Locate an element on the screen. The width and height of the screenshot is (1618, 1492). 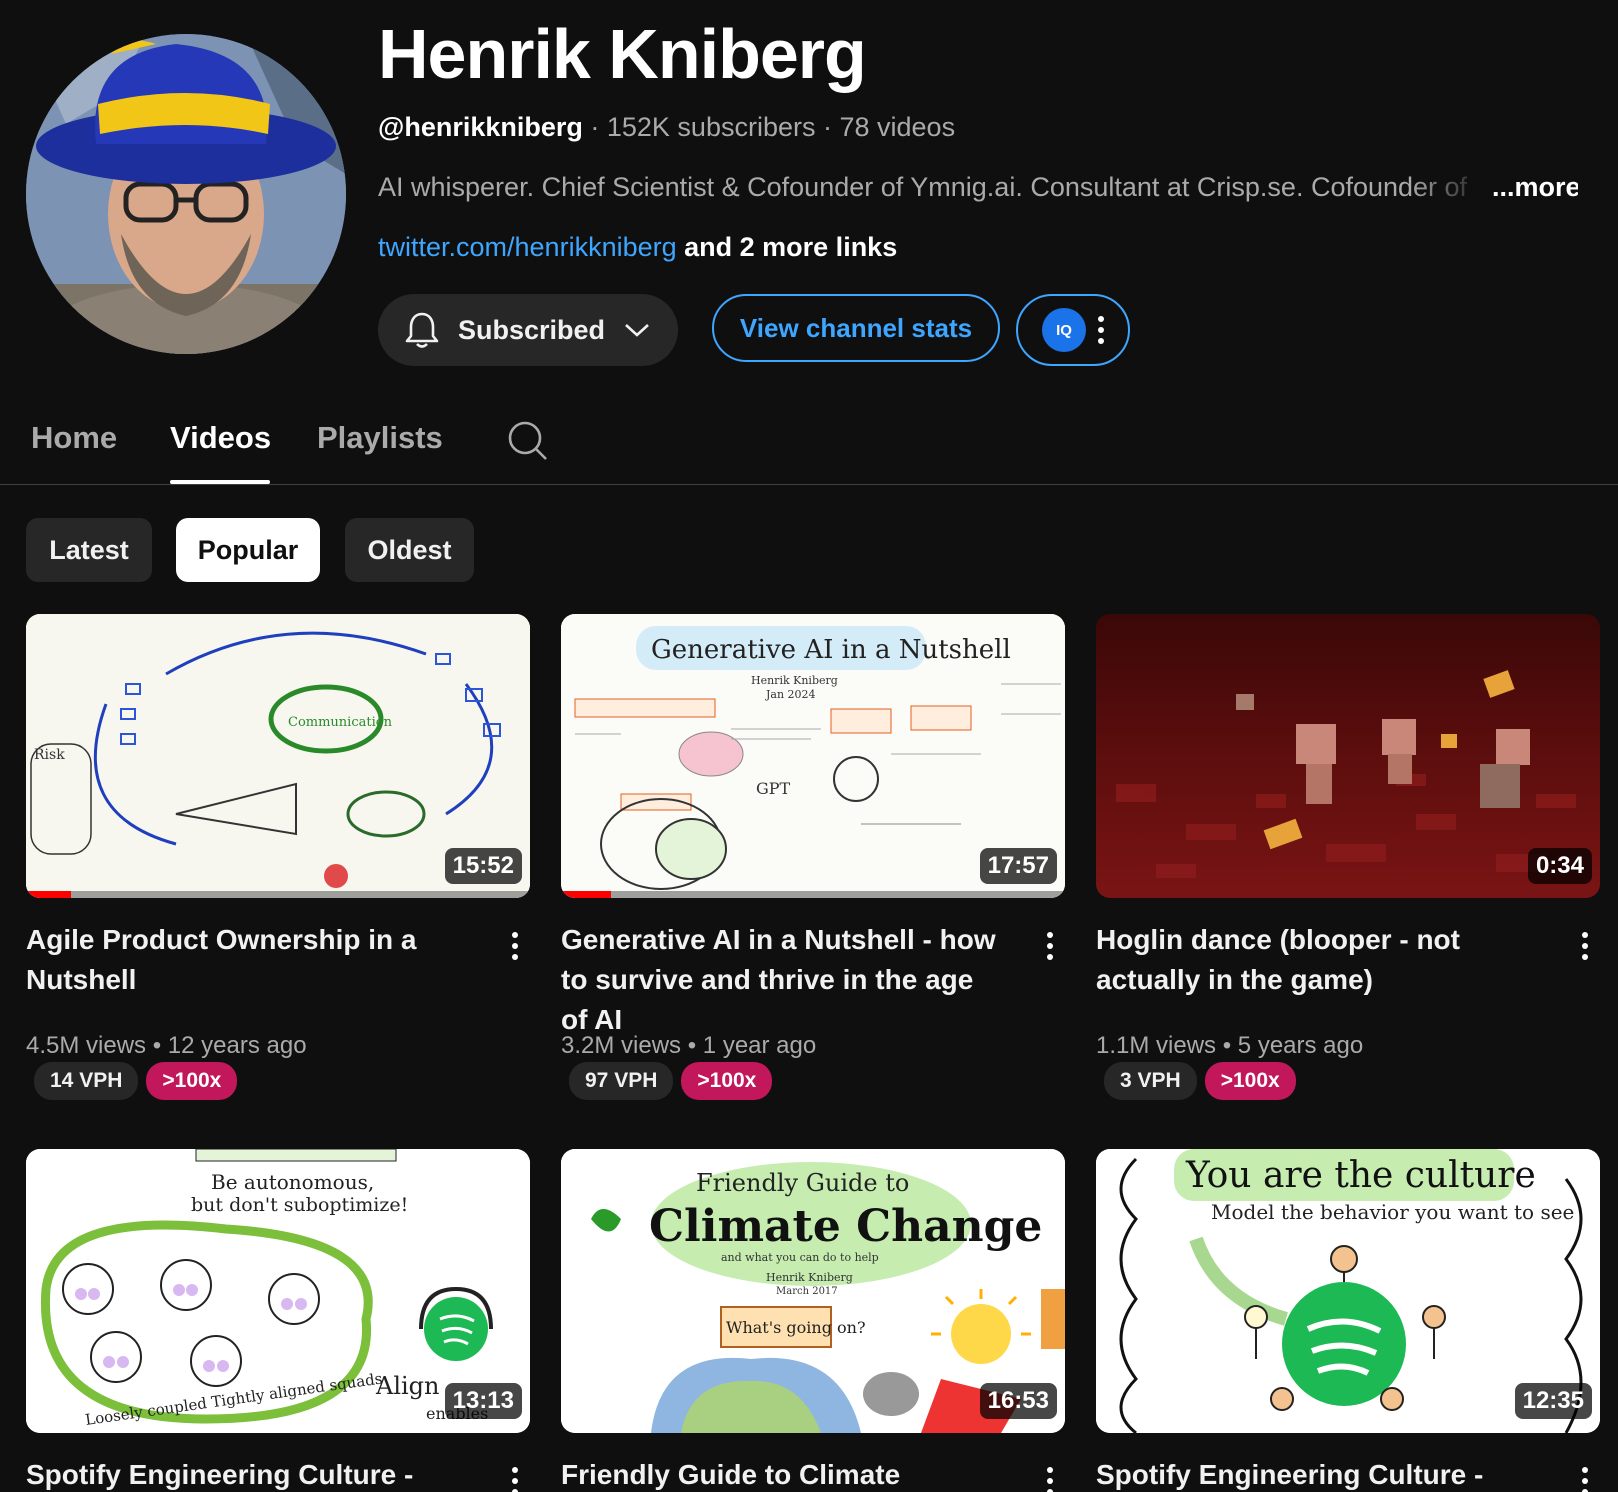
bell-icon is located at coordinates (422, 330).